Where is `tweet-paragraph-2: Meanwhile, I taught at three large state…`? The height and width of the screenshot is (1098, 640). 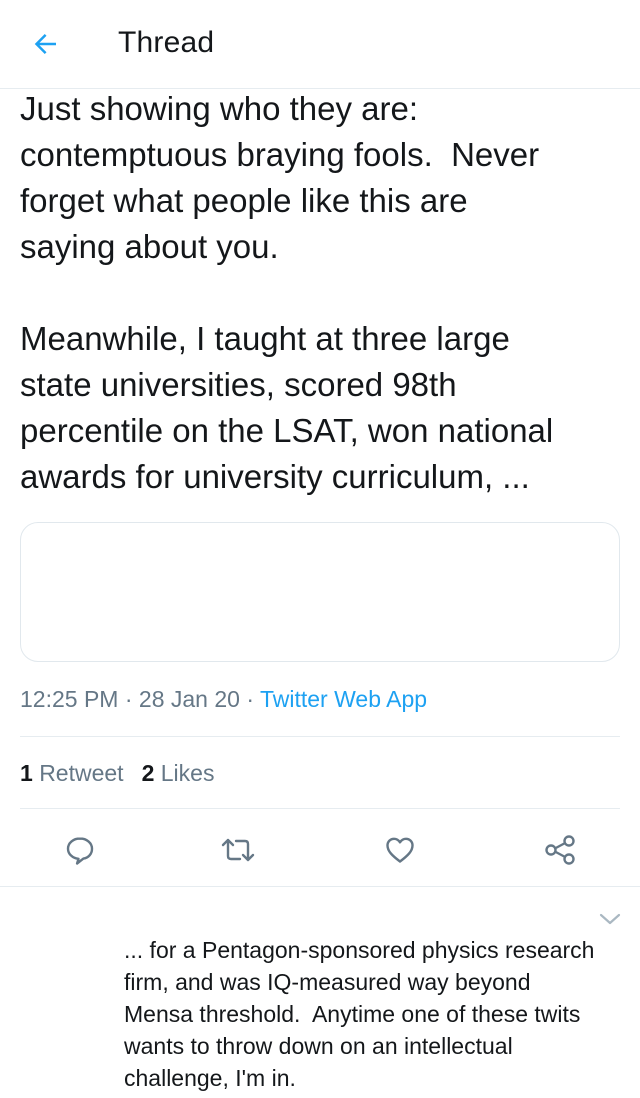 tweet-paragraph-2: Meanwhile, I taught at three large state… is located at coordinates (287, 407).